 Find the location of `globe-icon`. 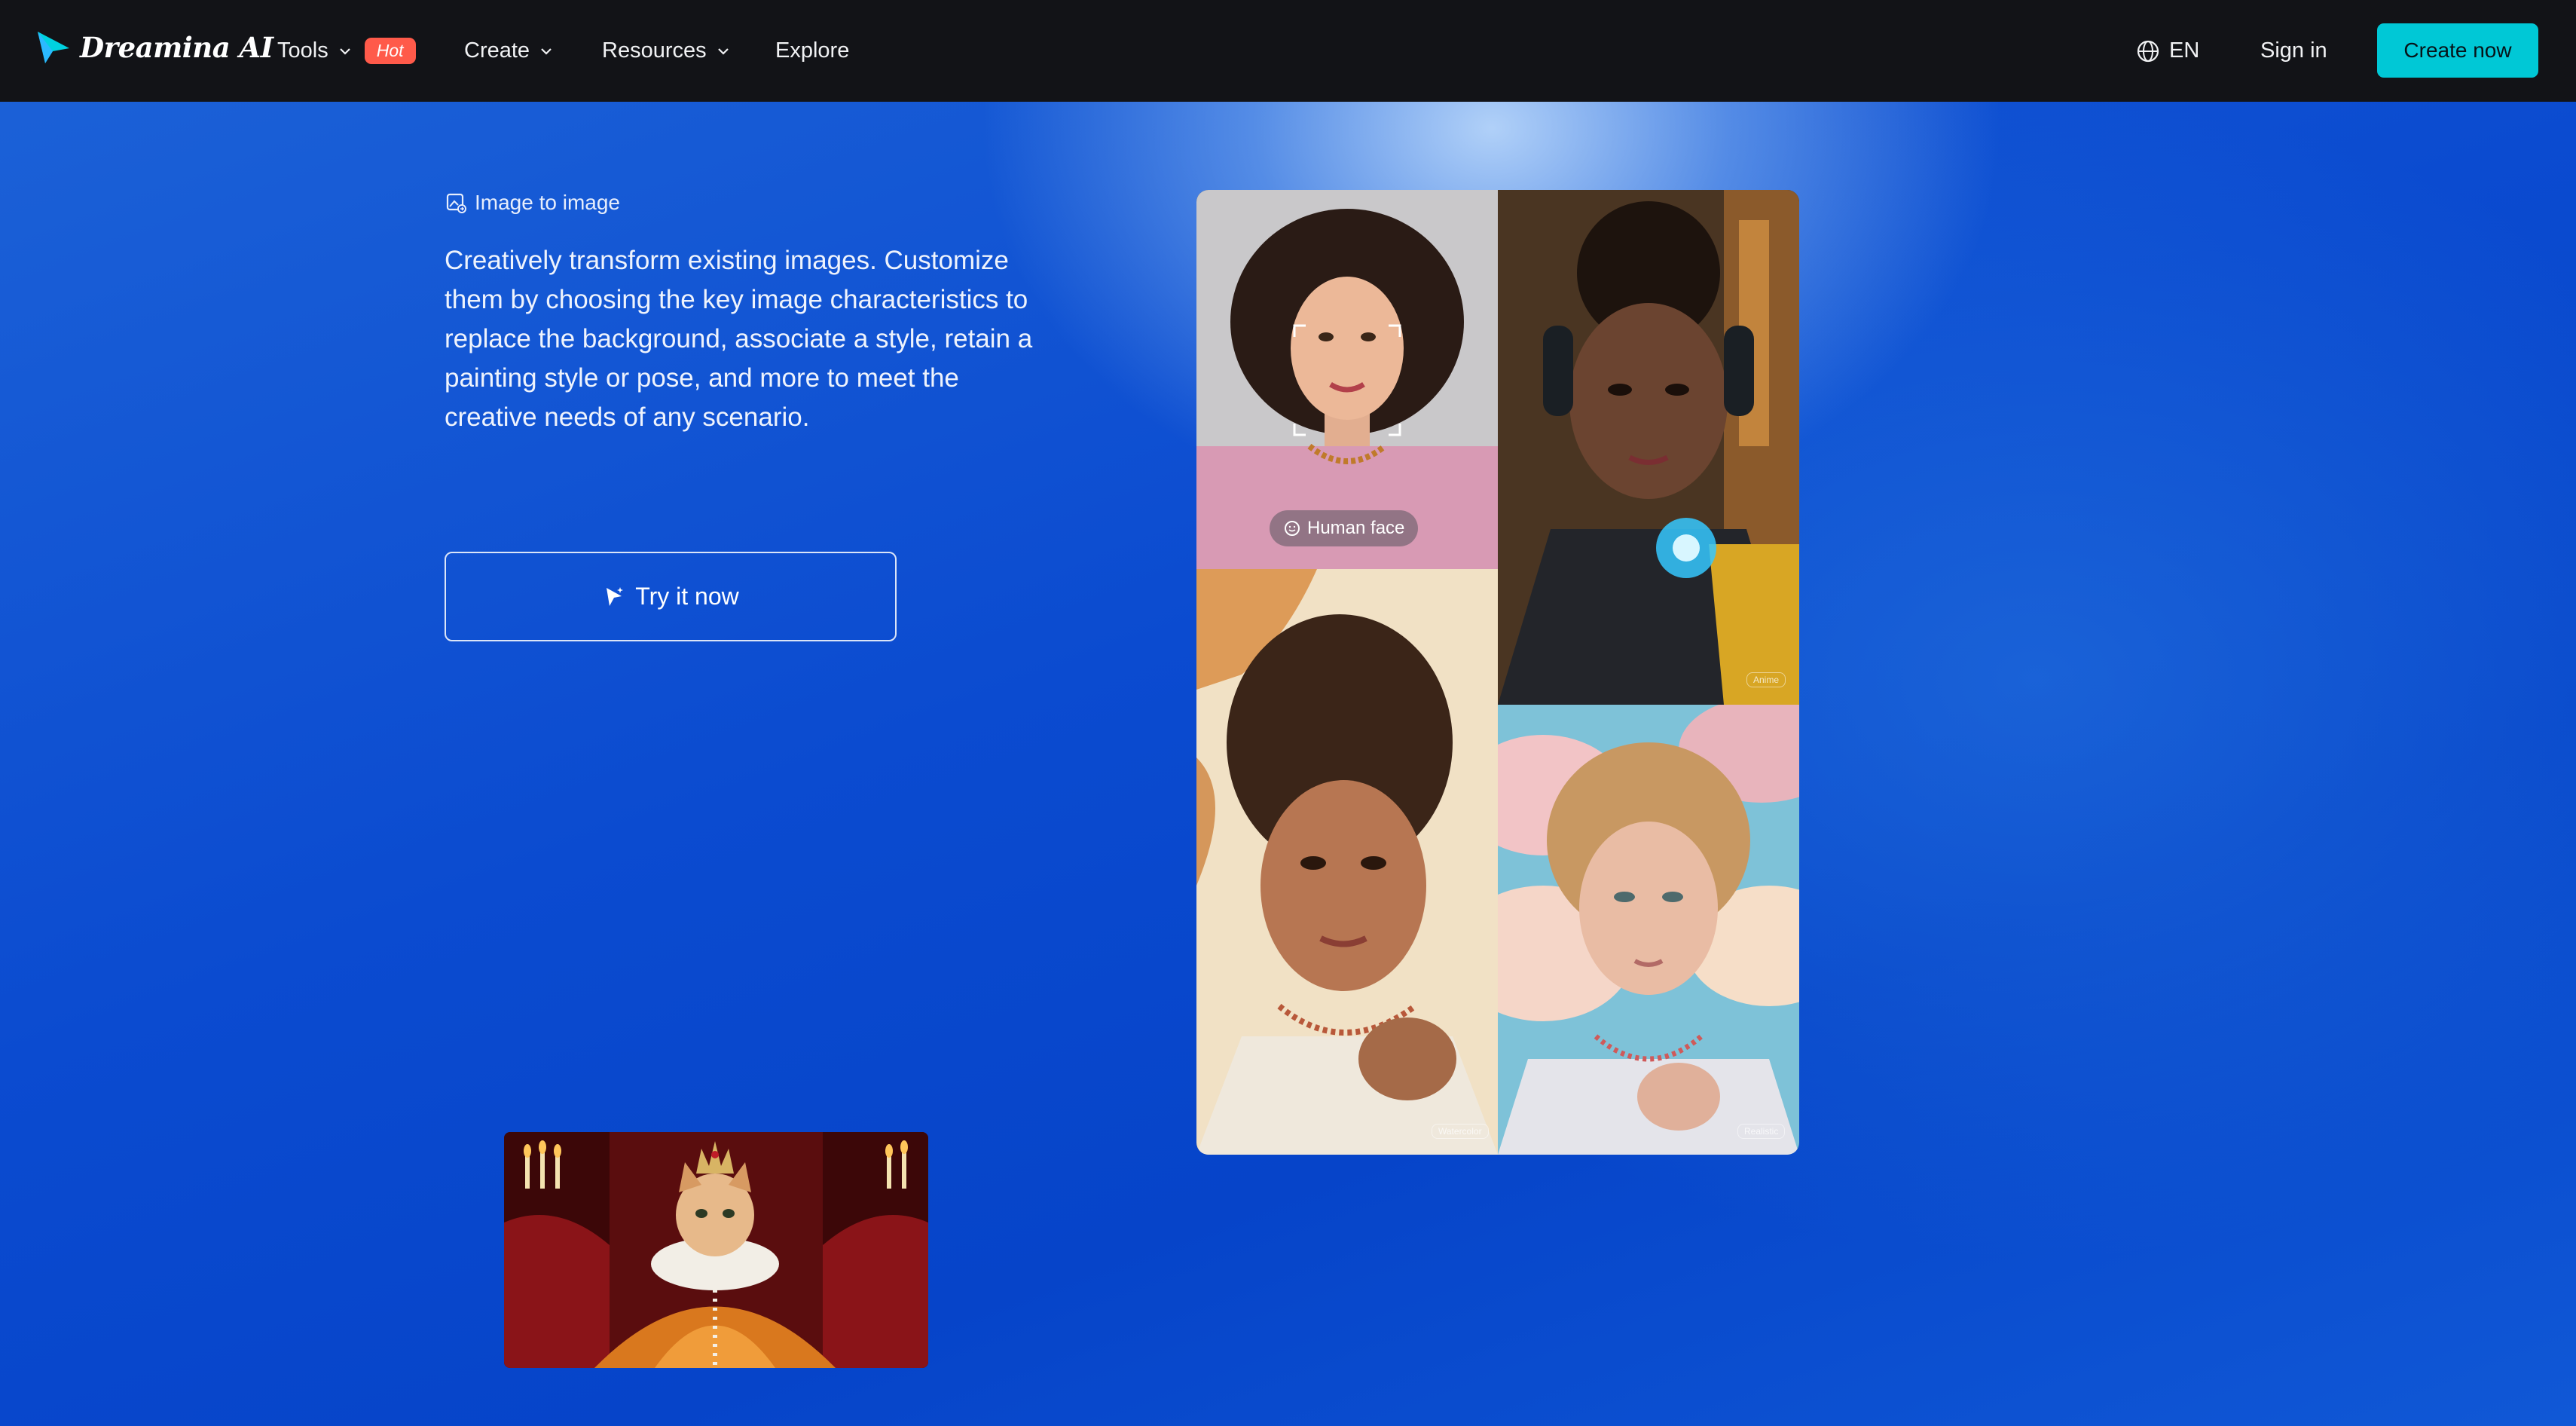

globe-icon is located at coordinates (2148, 51).